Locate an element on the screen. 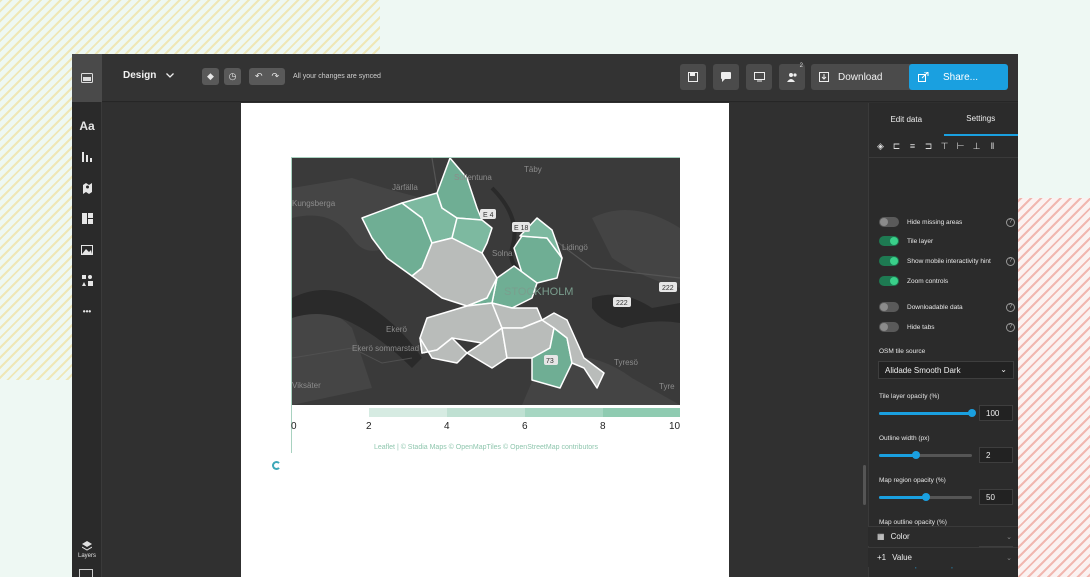 Image resolution: width=1090 pixels, height=577 pixels. toggle-label: Downloadable data is located at coordinates (935, 307).